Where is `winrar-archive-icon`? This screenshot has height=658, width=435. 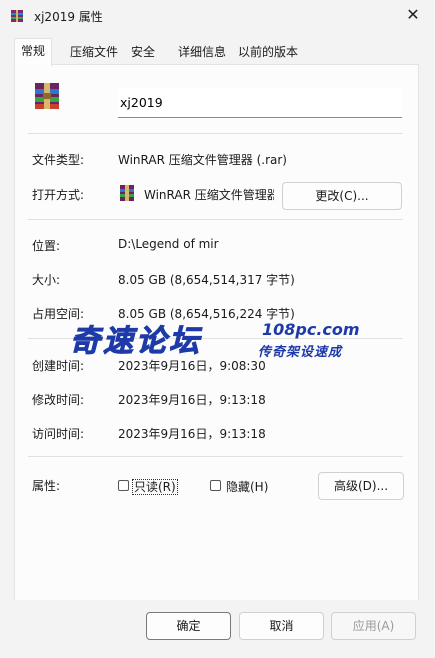
winrar-archive-icon is located at coordinates (47, 96).